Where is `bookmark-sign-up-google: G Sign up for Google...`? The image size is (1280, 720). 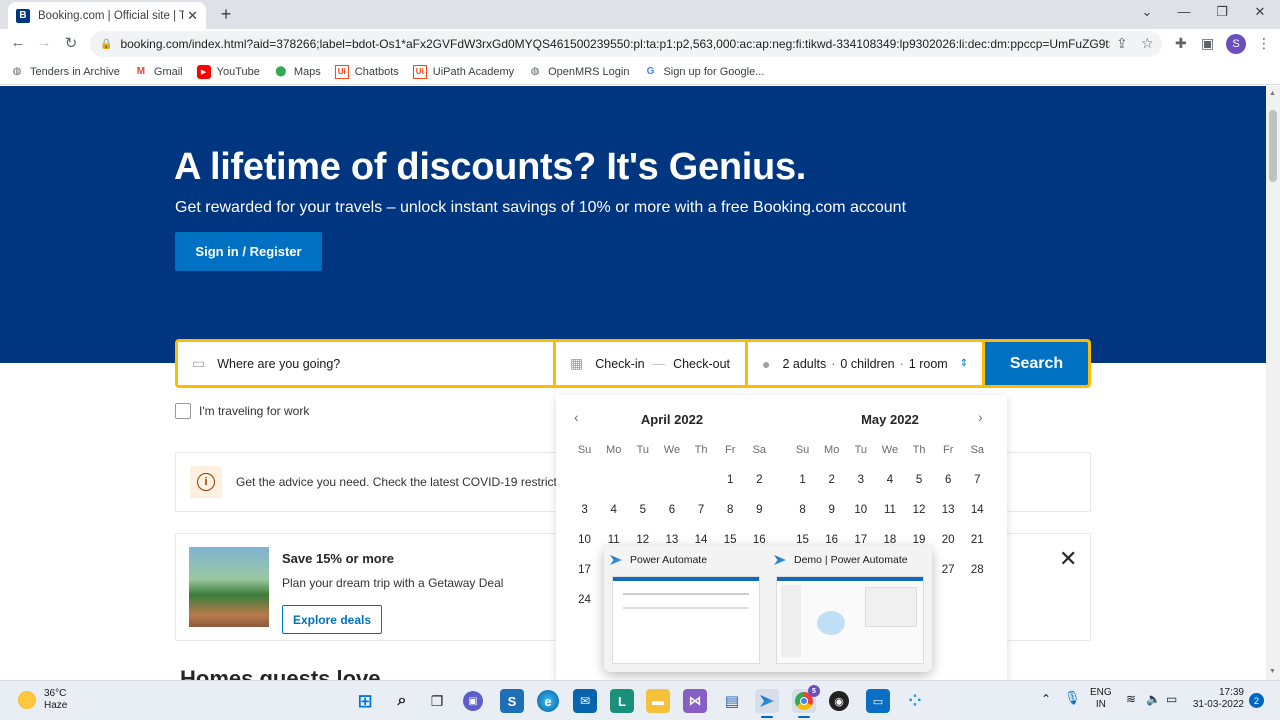
bookmark-sign-up-google: G Sign up for Google... is located at coordinates (704, 72).